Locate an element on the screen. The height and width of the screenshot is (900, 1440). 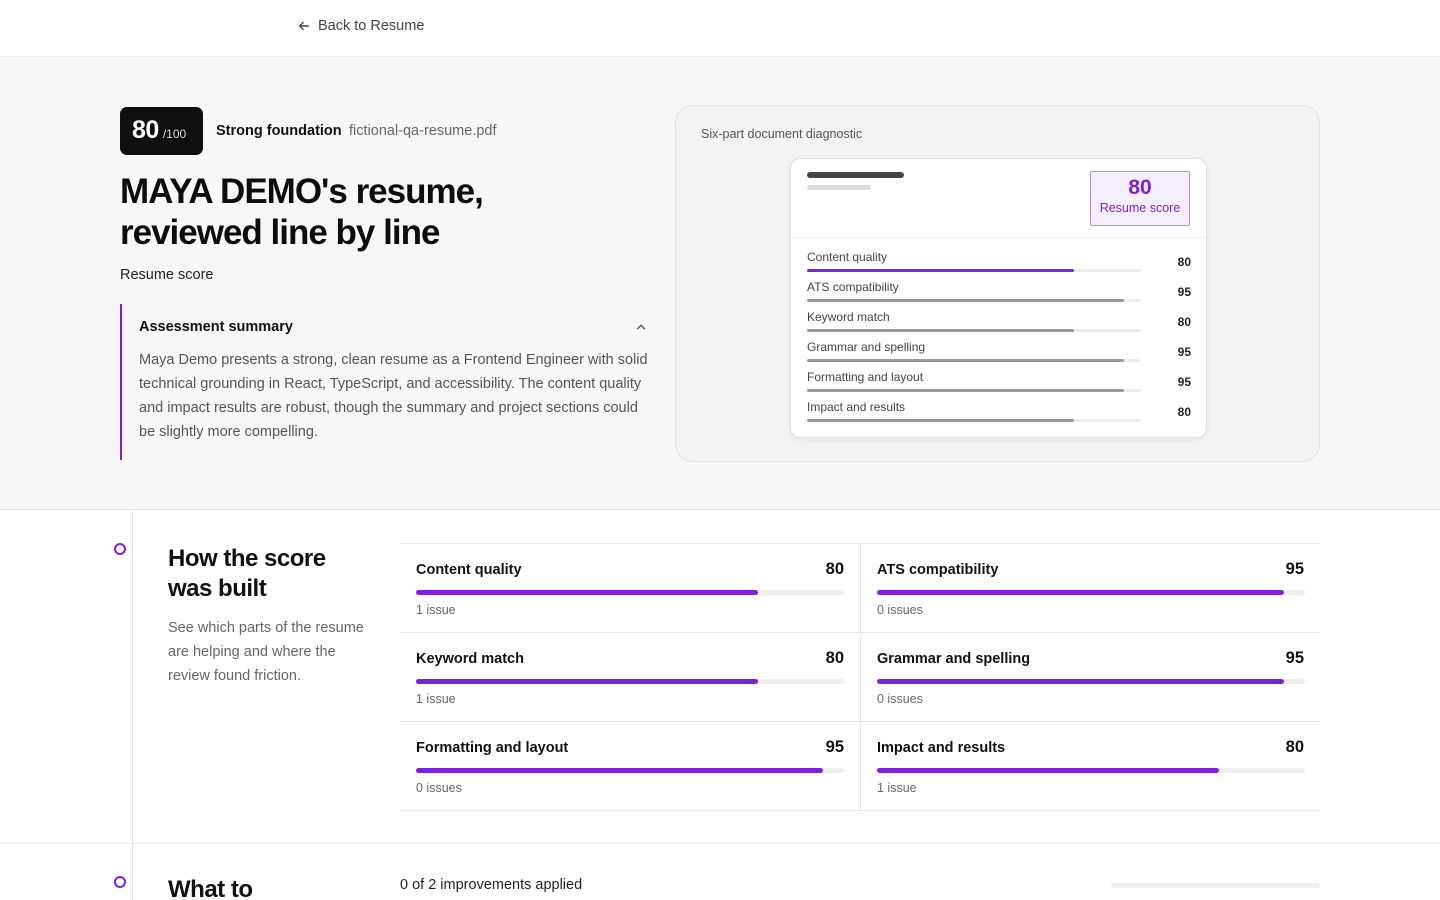
section-divider is located at coordinates (720, 843).